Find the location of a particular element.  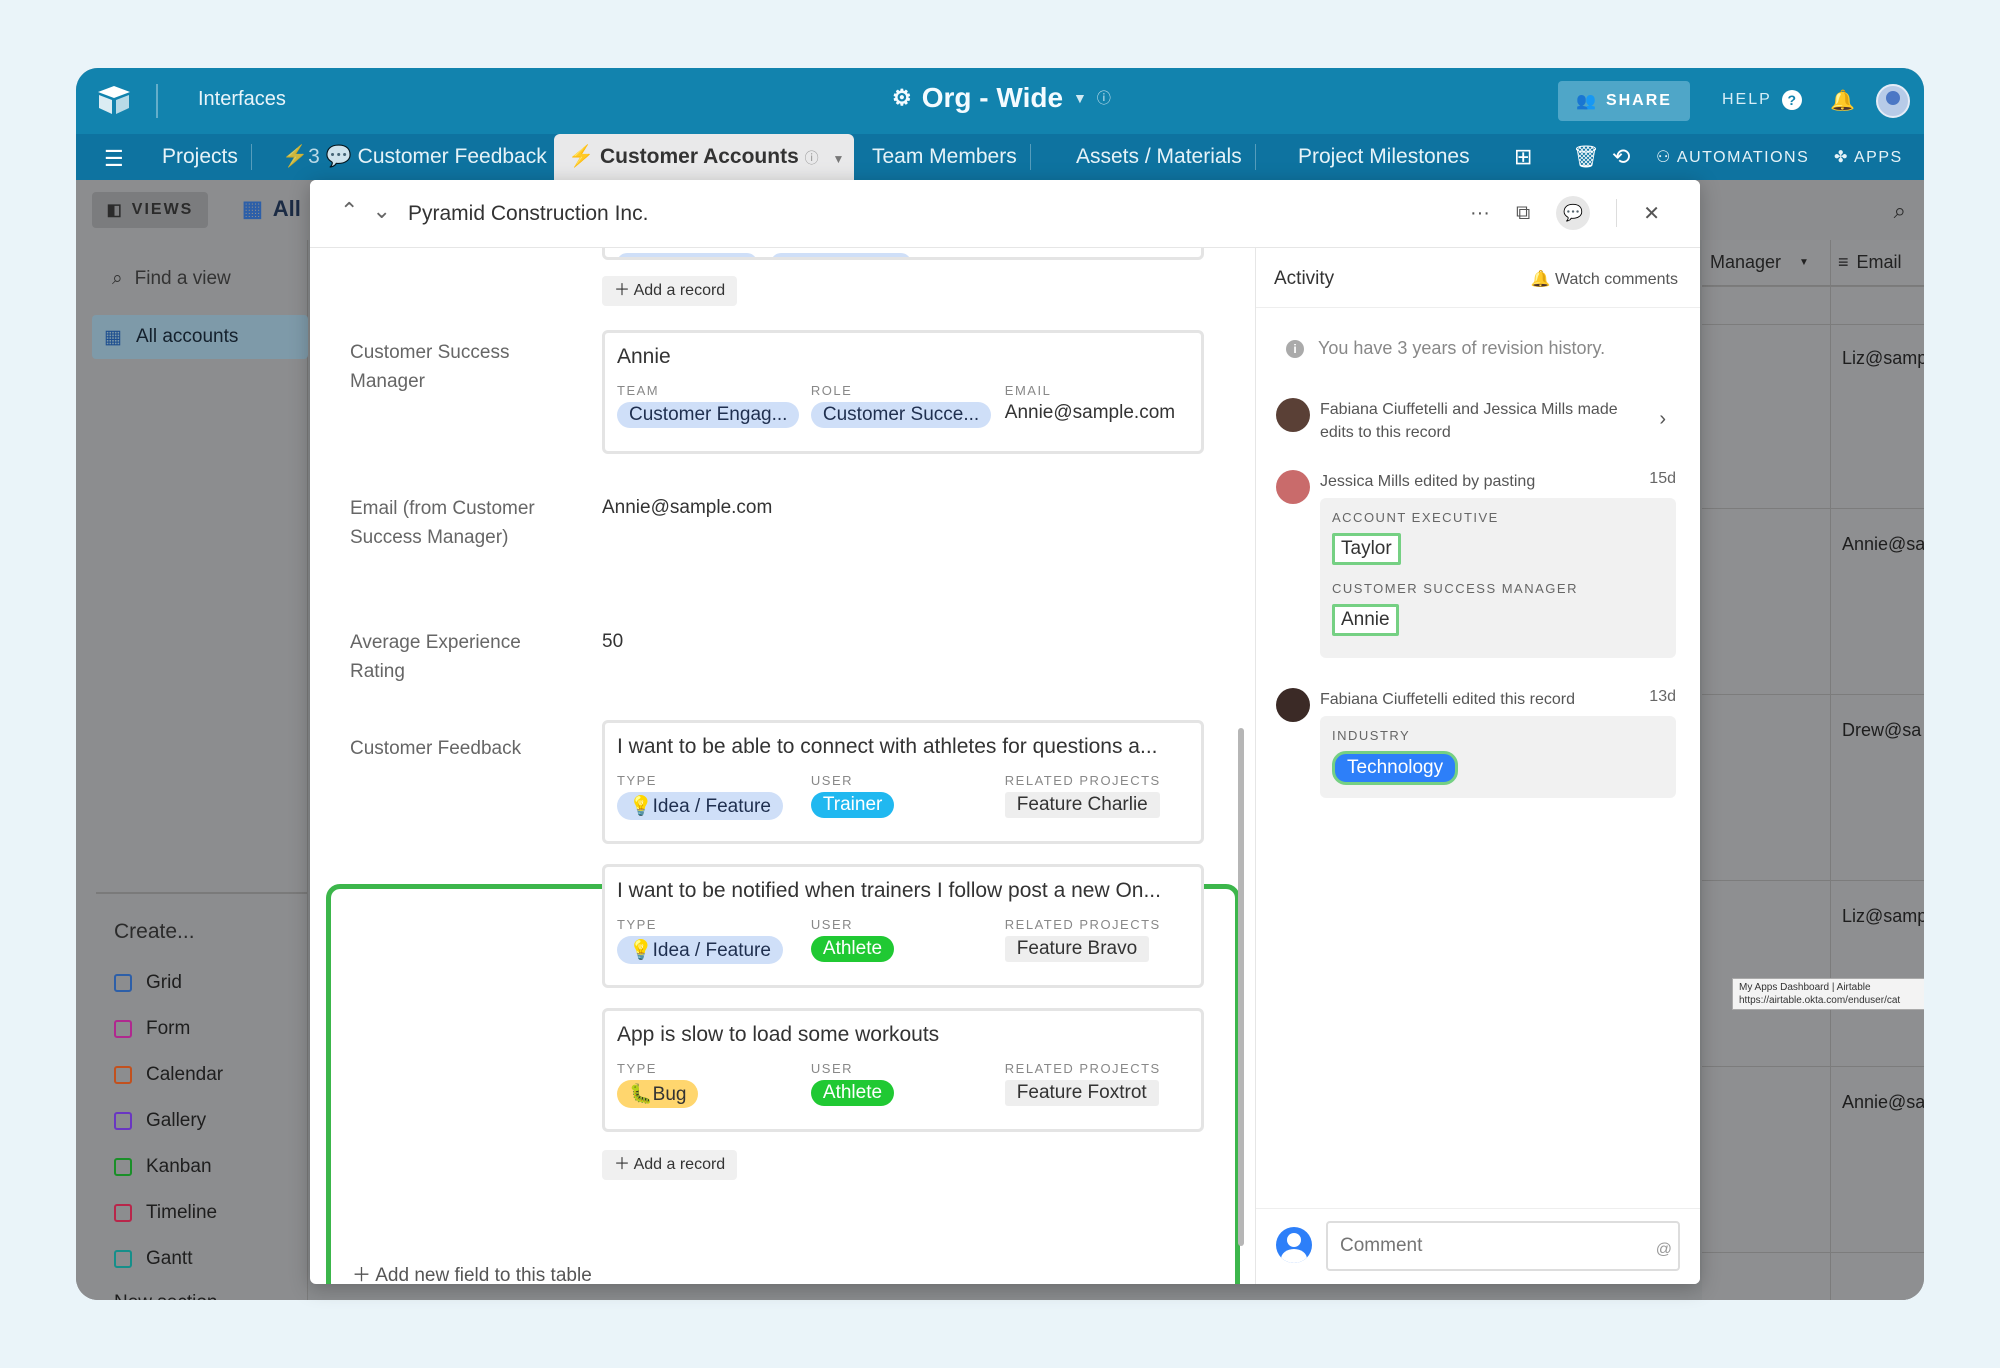

copy-link-icon: ⧉ is located at coordinates (1523, 213).